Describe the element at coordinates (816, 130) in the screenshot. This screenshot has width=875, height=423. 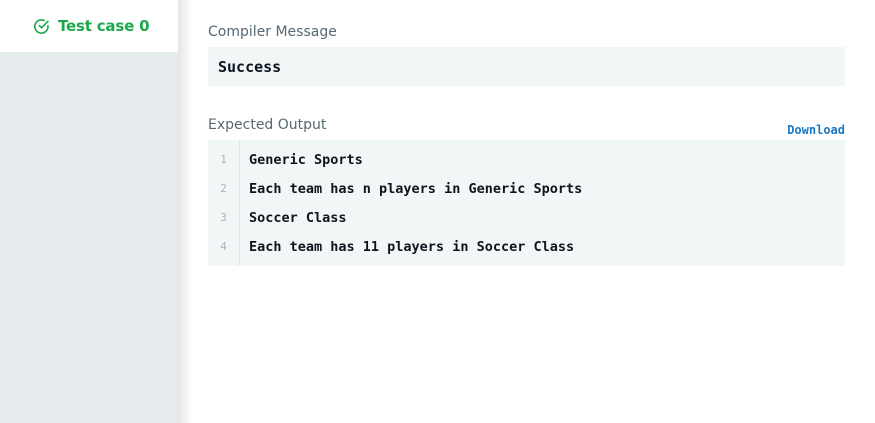
I see `download-link: Download` at that location.